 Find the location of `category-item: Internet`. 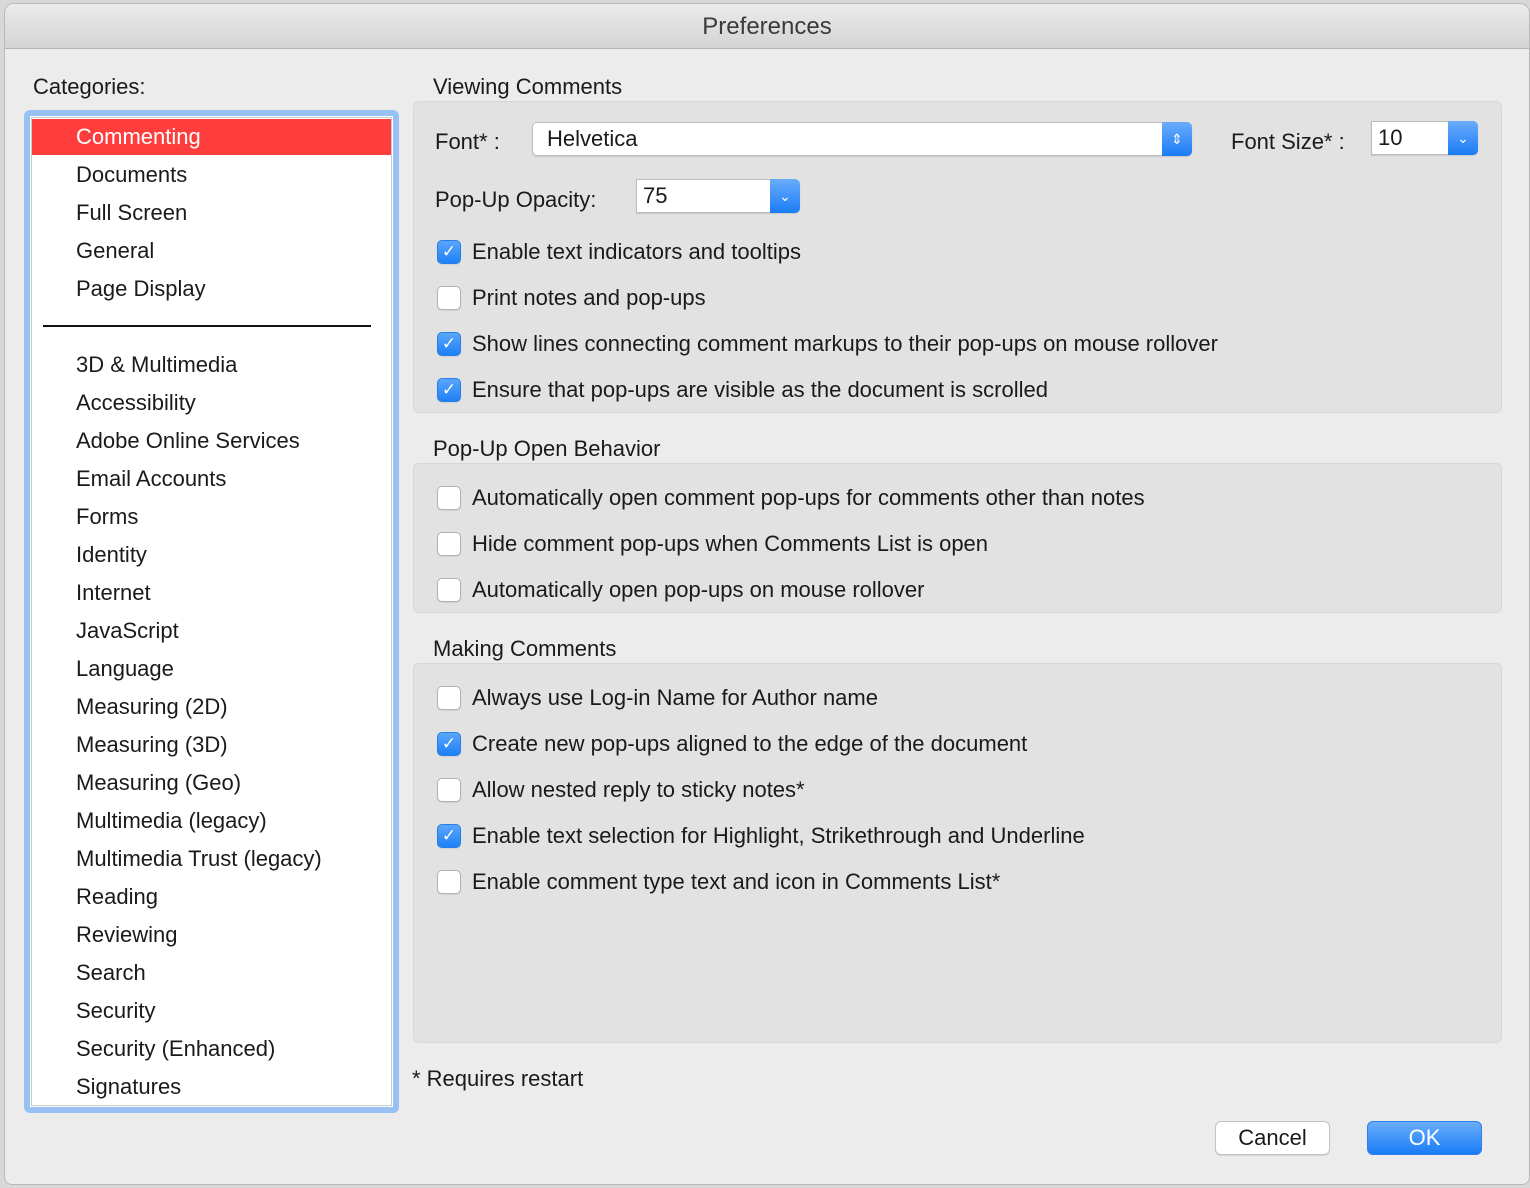

category-item: Internet is located at coordinates (211, 593).